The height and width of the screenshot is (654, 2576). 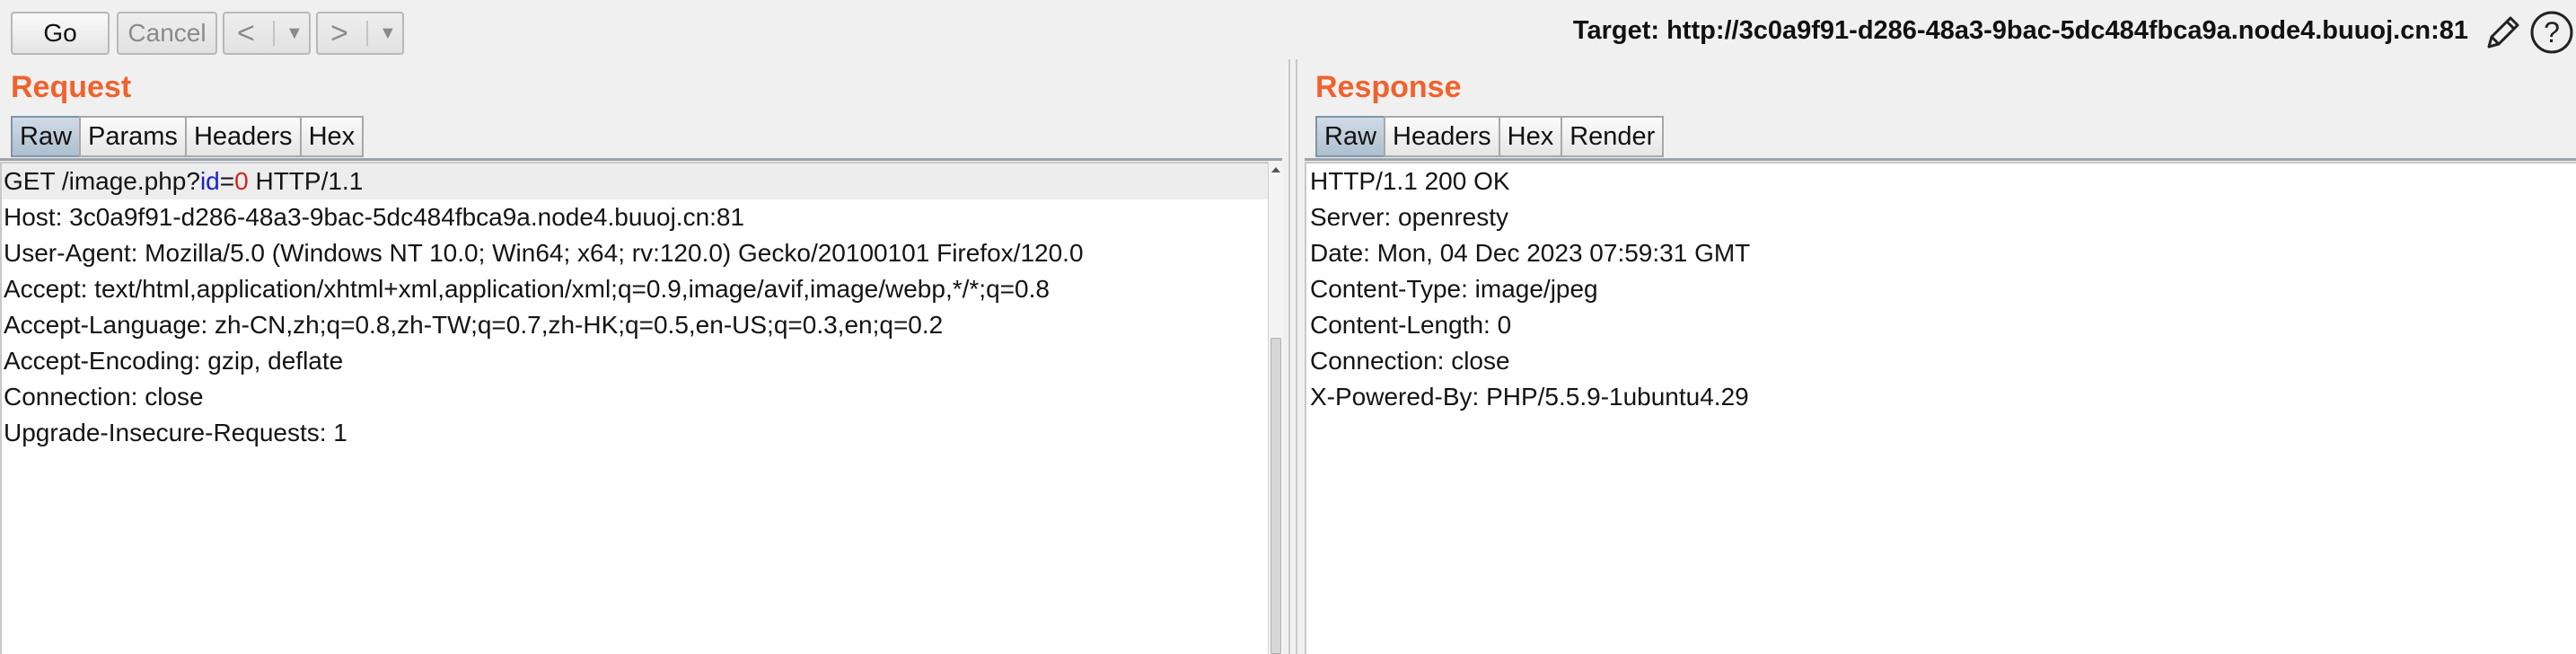 I want to click on back-arrow-icon: <, so click(x=246, y=32).